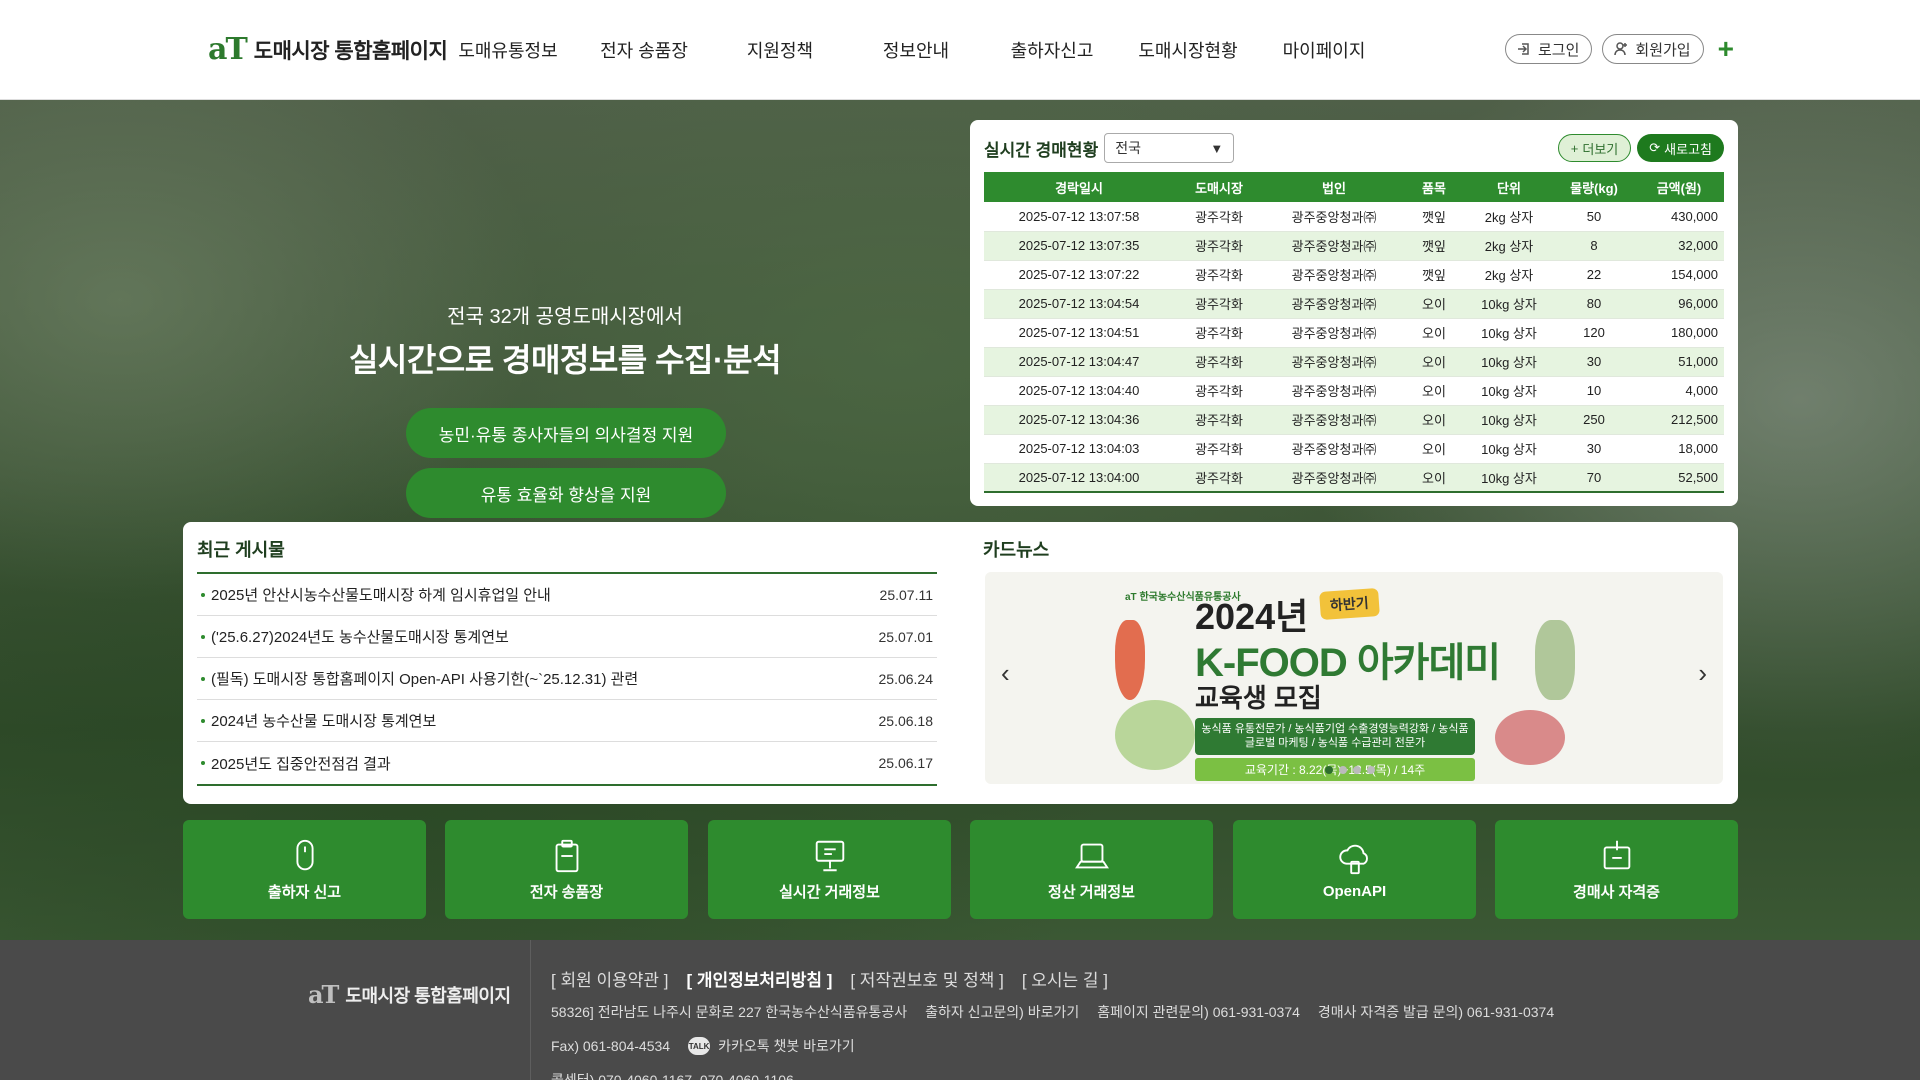  Describe the element at coordinates (1130, 660) in the screenshot. I see `pepper-illustration` at that location.